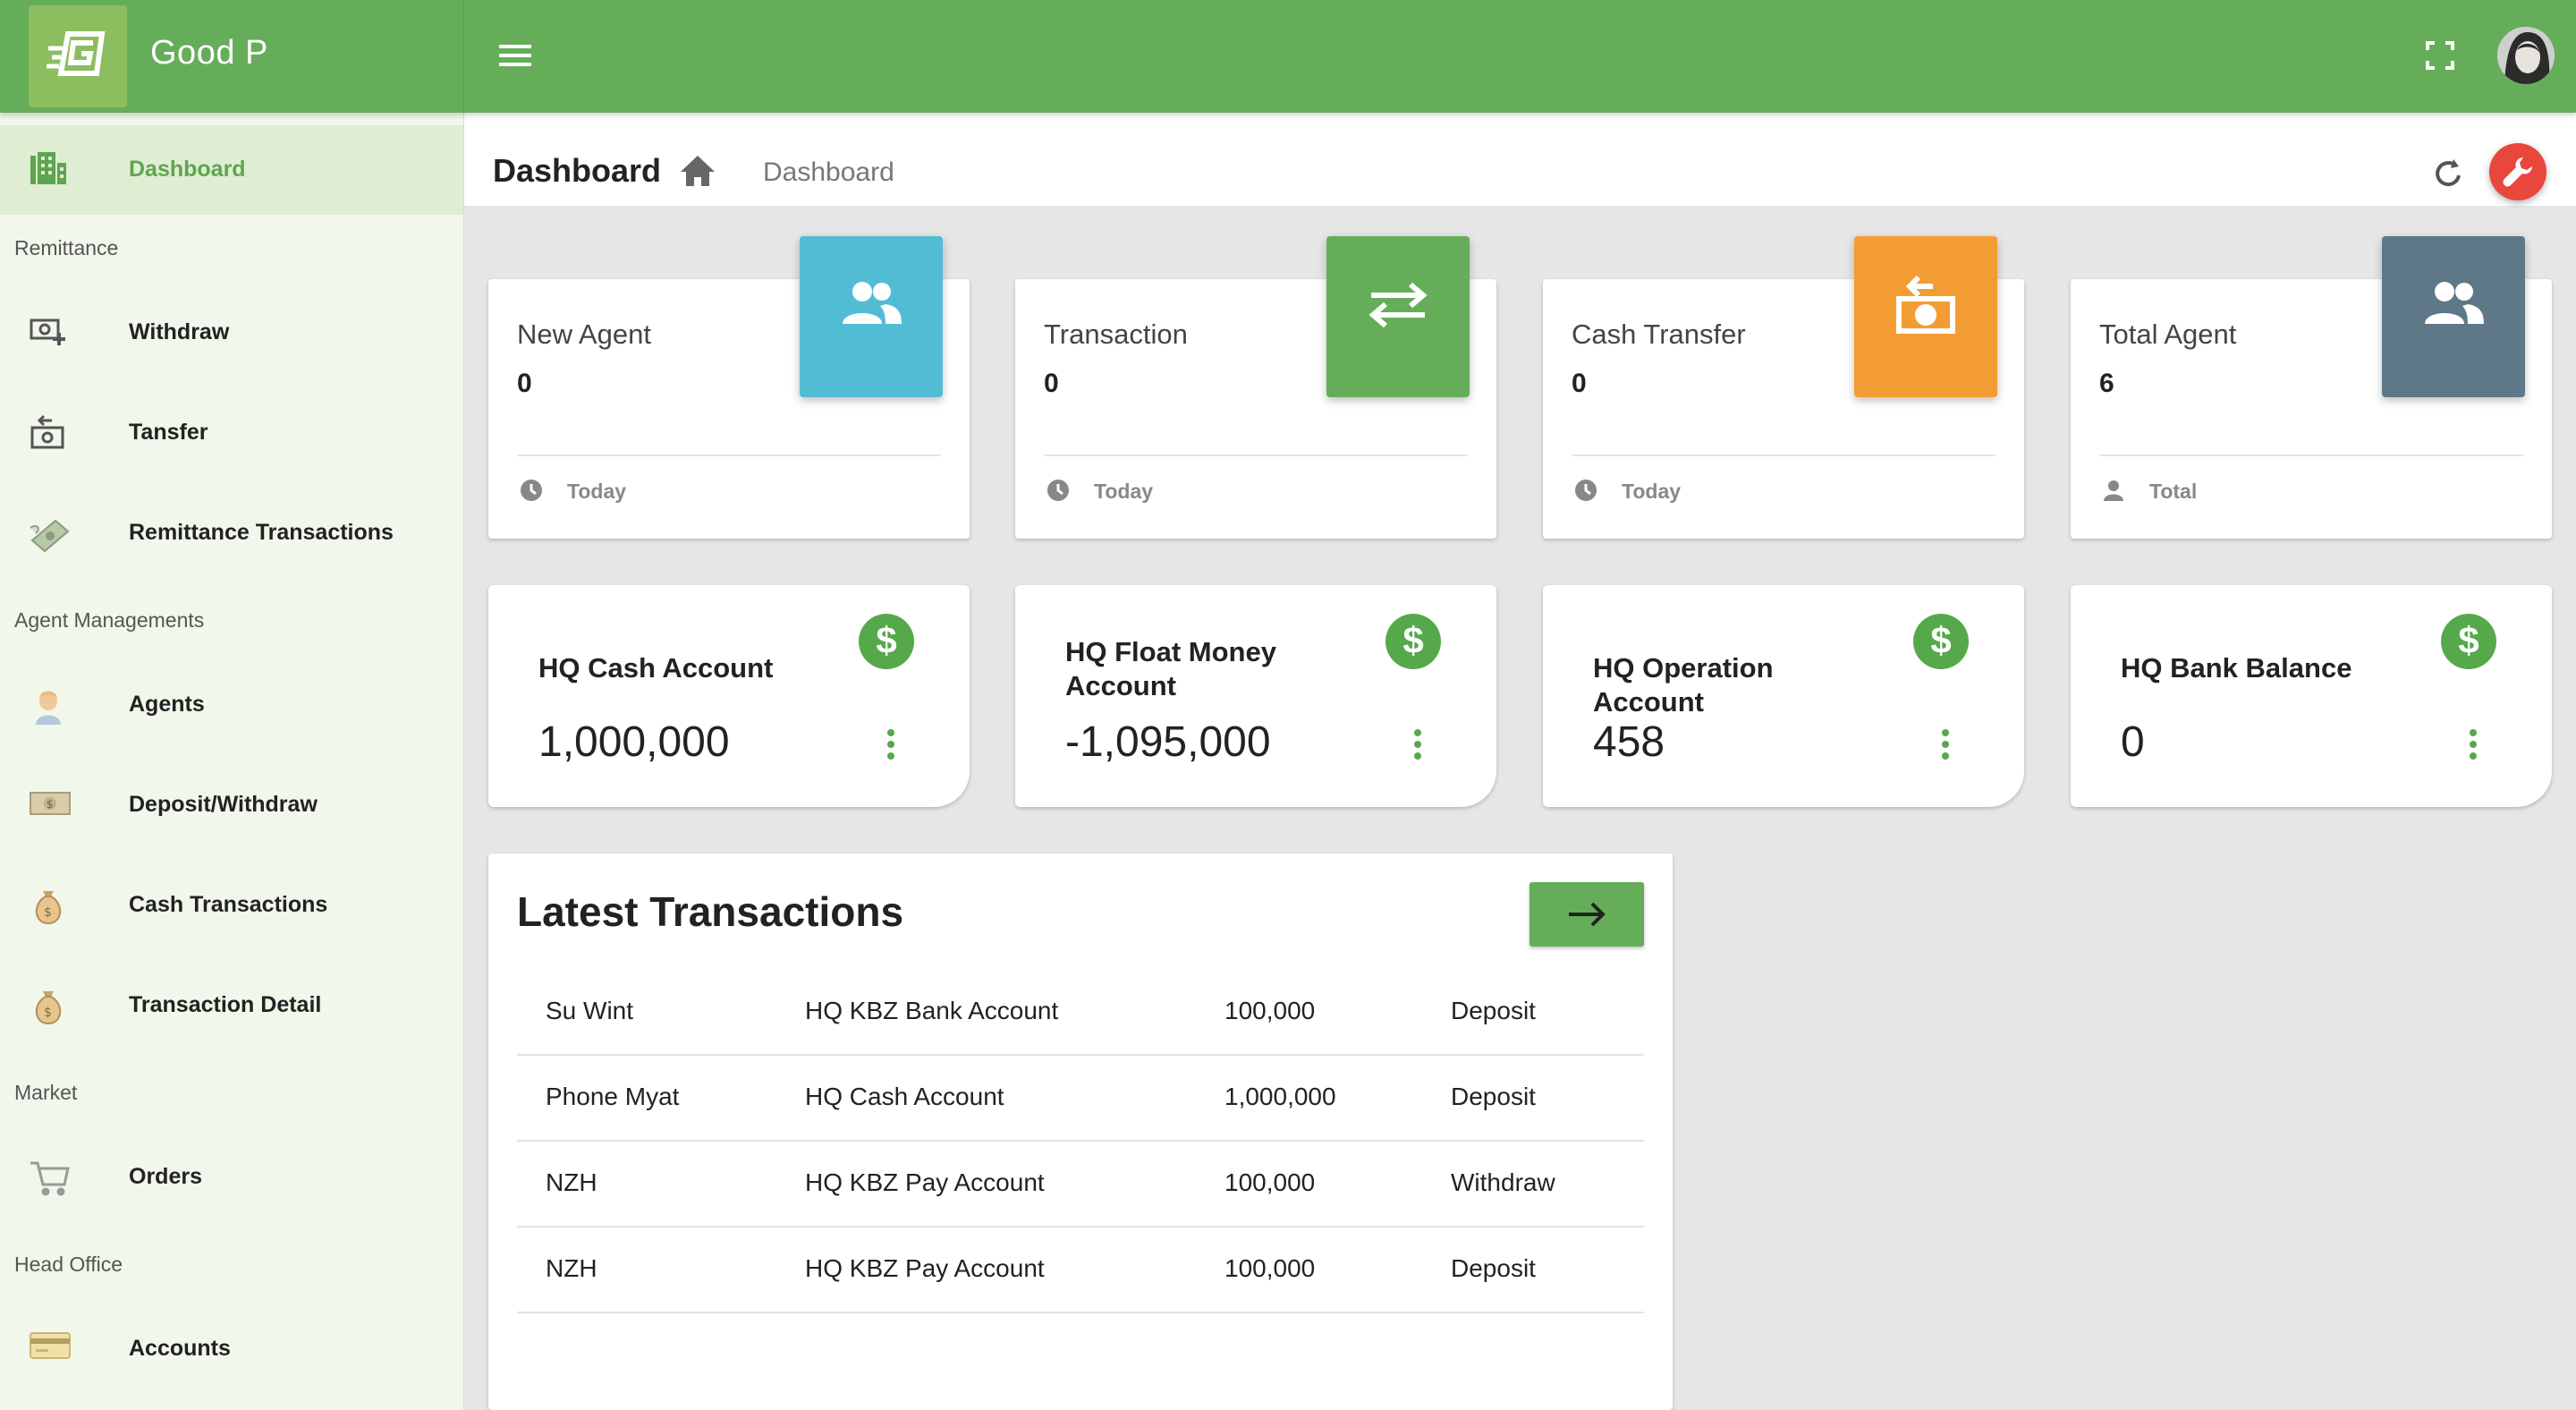 Image resolution: width=2576 pixels, height=1410 pixels. Describe the element at coordinates (50, 1178) in the screenshot. I see `shopping-cart-icon` at that location.